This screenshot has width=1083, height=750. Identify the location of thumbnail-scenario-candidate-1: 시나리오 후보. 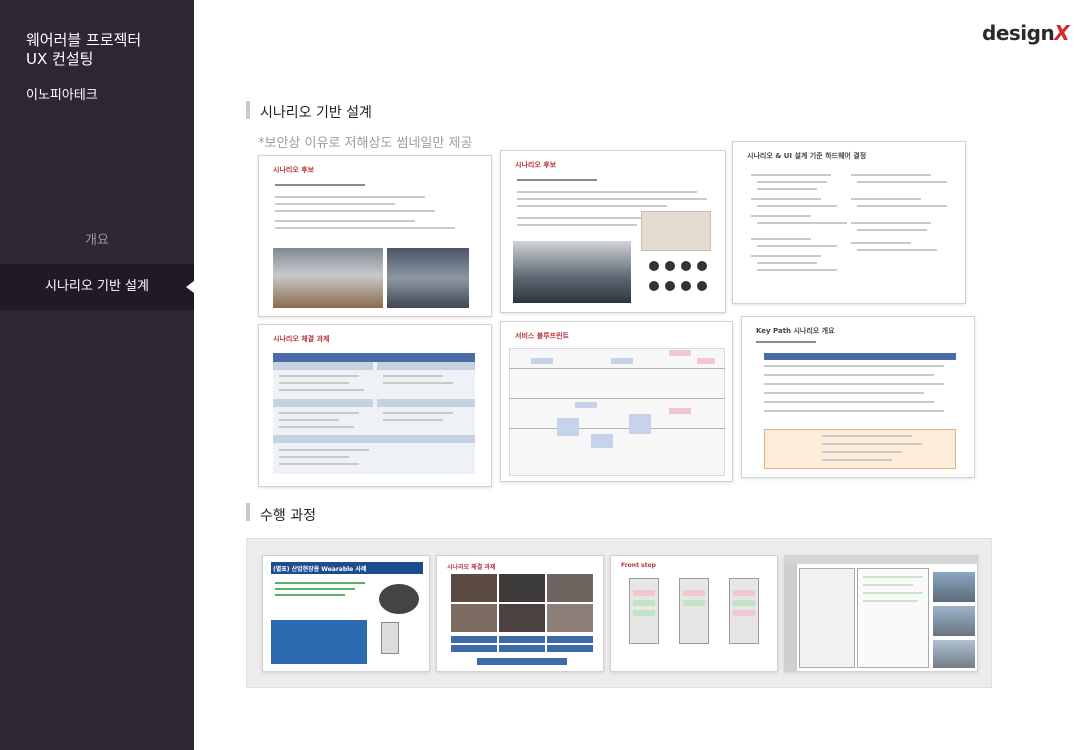
(375, 236).